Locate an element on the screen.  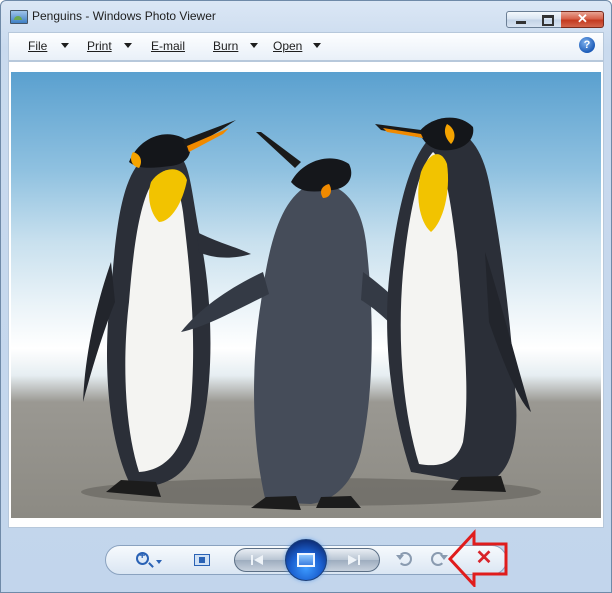
menu-file-label: File is located at coordinates (38, 46).